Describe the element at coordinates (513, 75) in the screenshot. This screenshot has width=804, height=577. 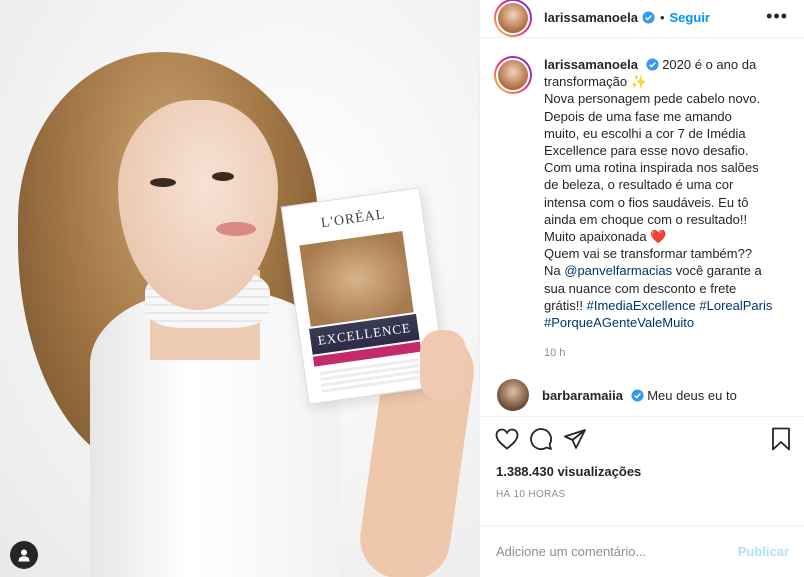
I see `caption-avatar` at that location.